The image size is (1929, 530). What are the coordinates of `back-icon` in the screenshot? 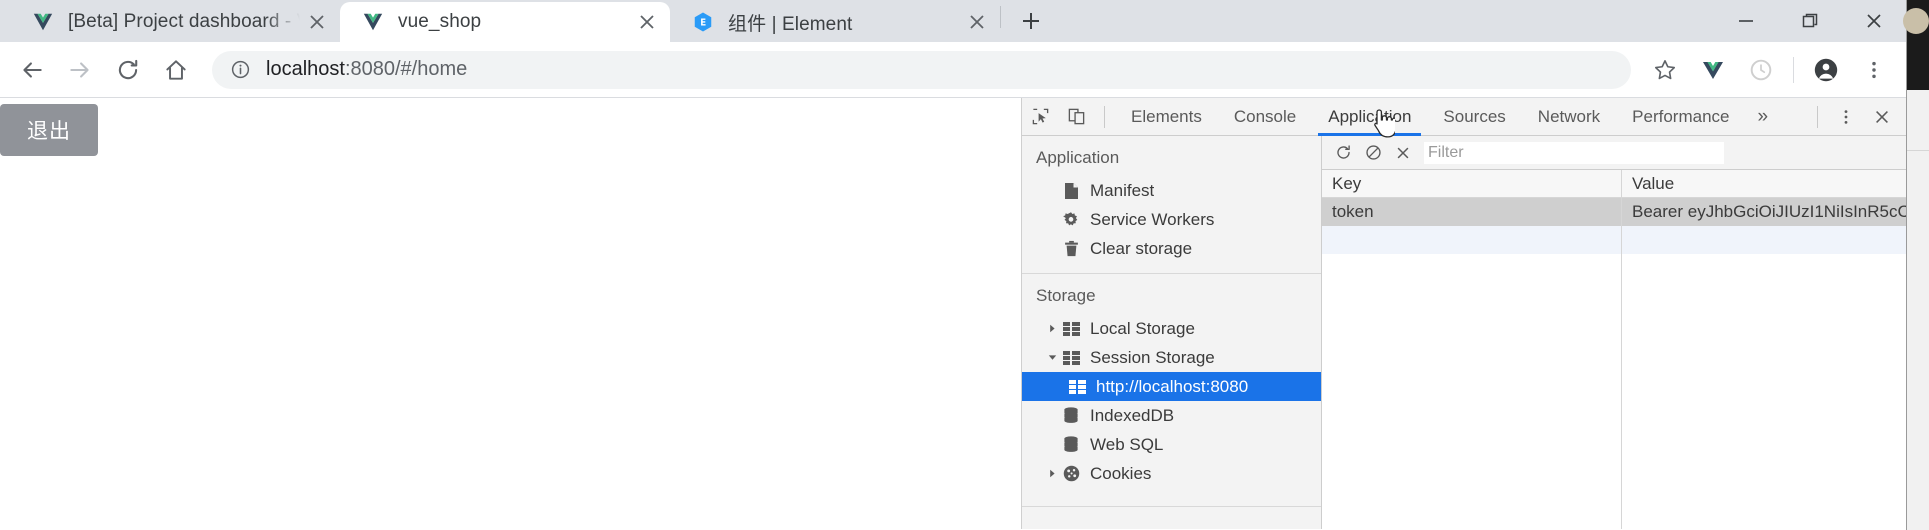 It's located at (32, 70).